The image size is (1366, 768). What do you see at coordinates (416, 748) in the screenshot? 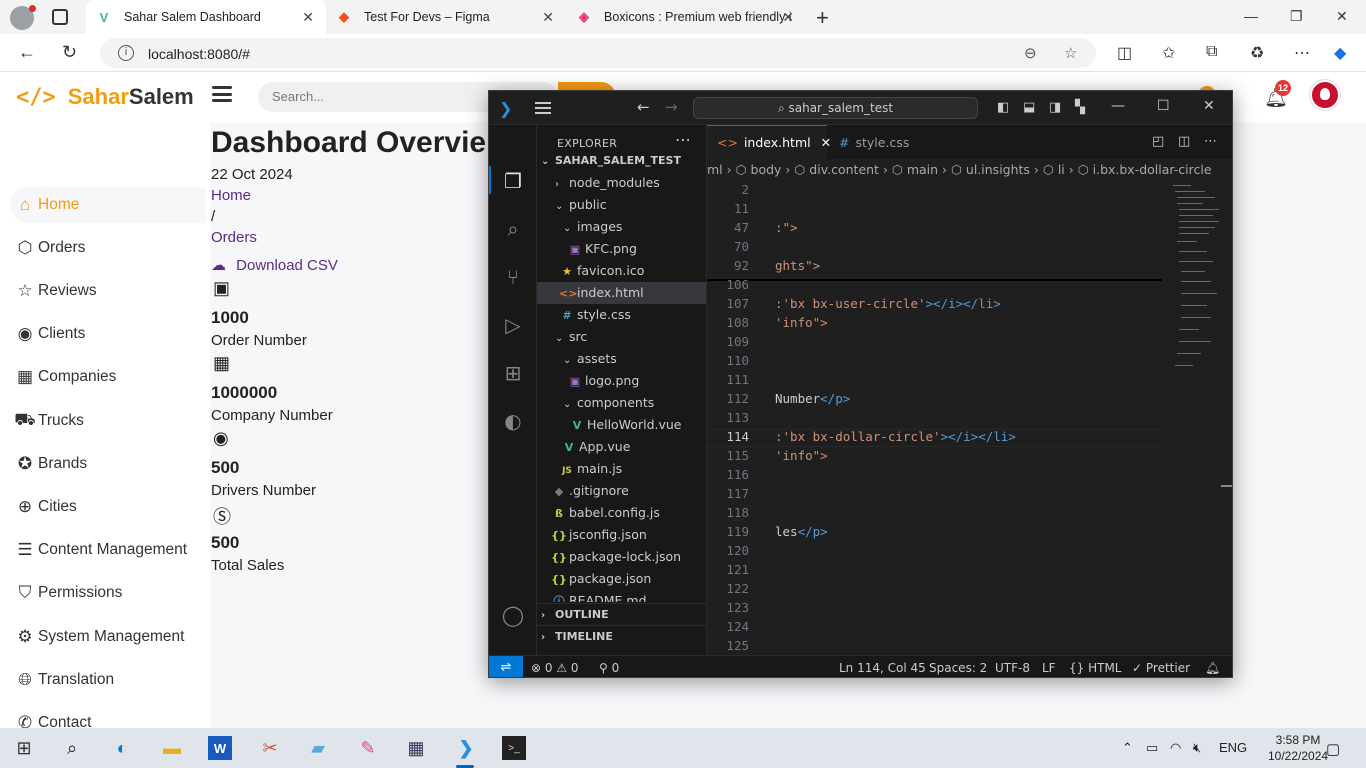
I see `calculator-icon: ▦` at bounding box center [416, 748].